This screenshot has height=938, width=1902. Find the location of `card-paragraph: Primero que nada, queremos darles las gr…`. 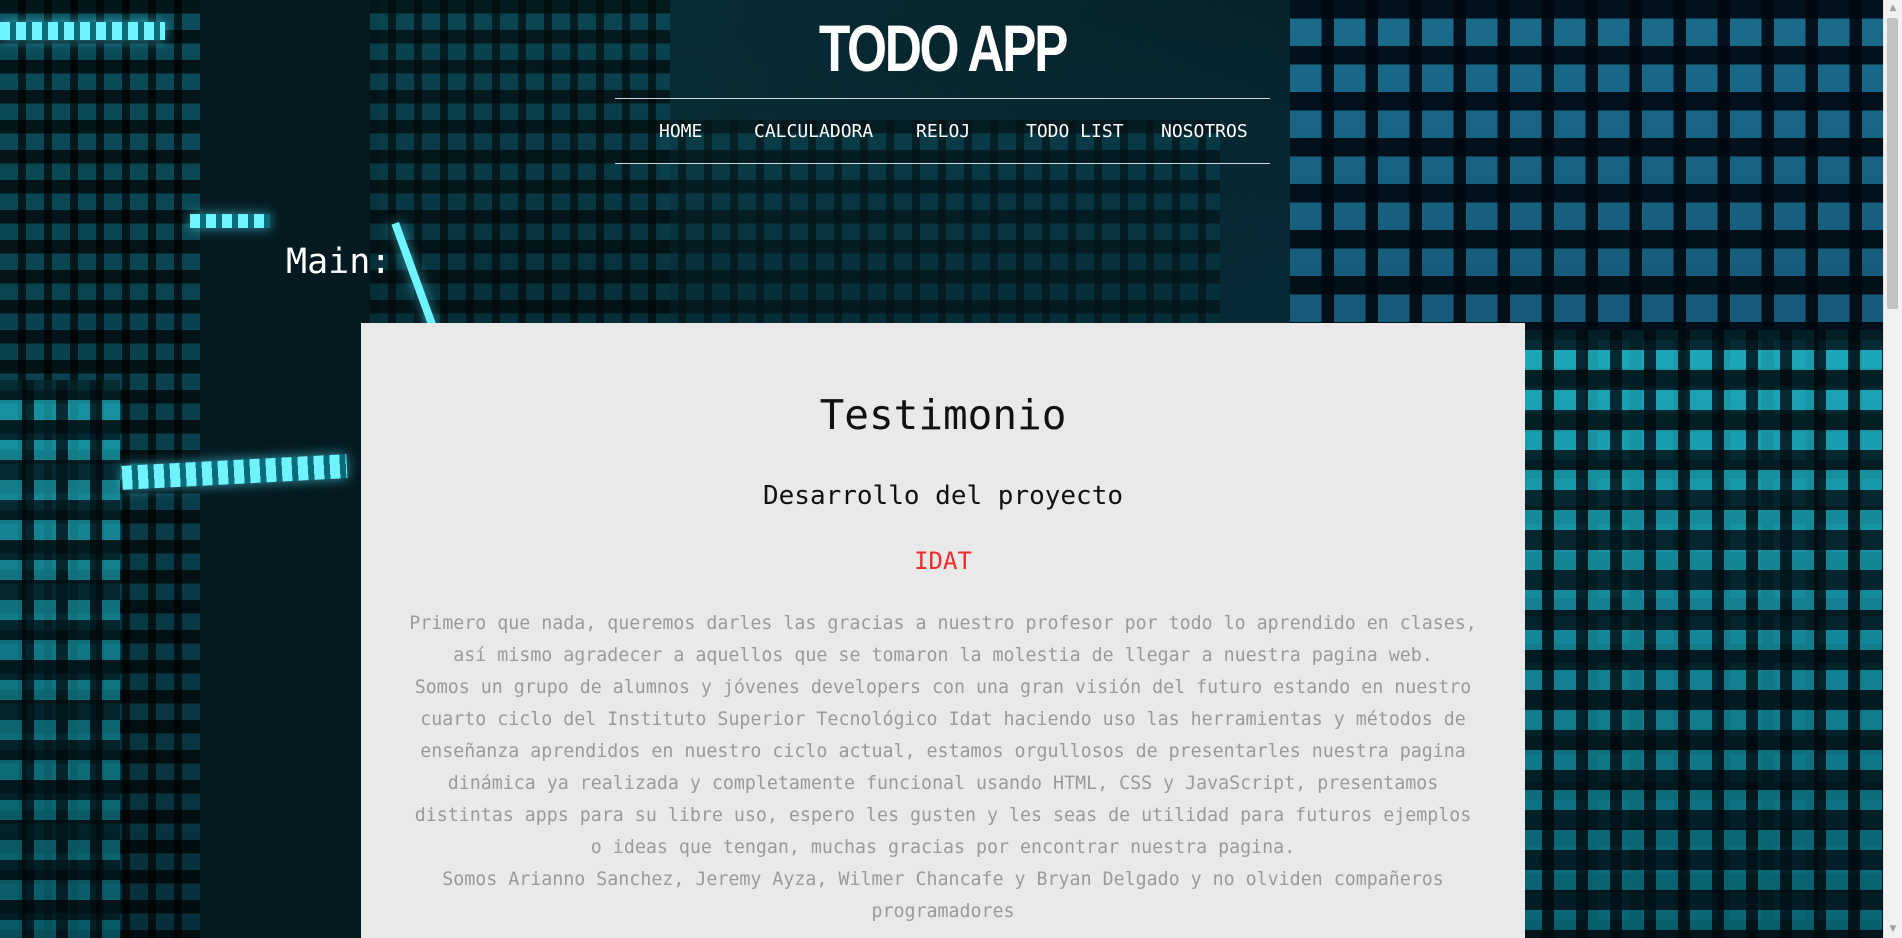

card-paragraph: Primero que nada, queremos darles las gr… is located at coordinates (943, 639).